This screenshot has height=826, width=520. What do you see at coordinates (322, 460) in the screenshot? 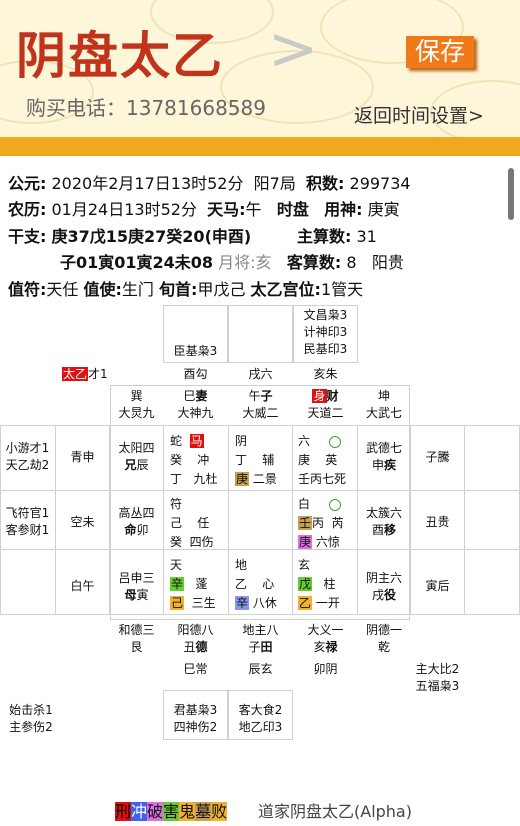
I see `palace-cell: 六 庚 英 壬丙七死` at bounding box center [322, 460].